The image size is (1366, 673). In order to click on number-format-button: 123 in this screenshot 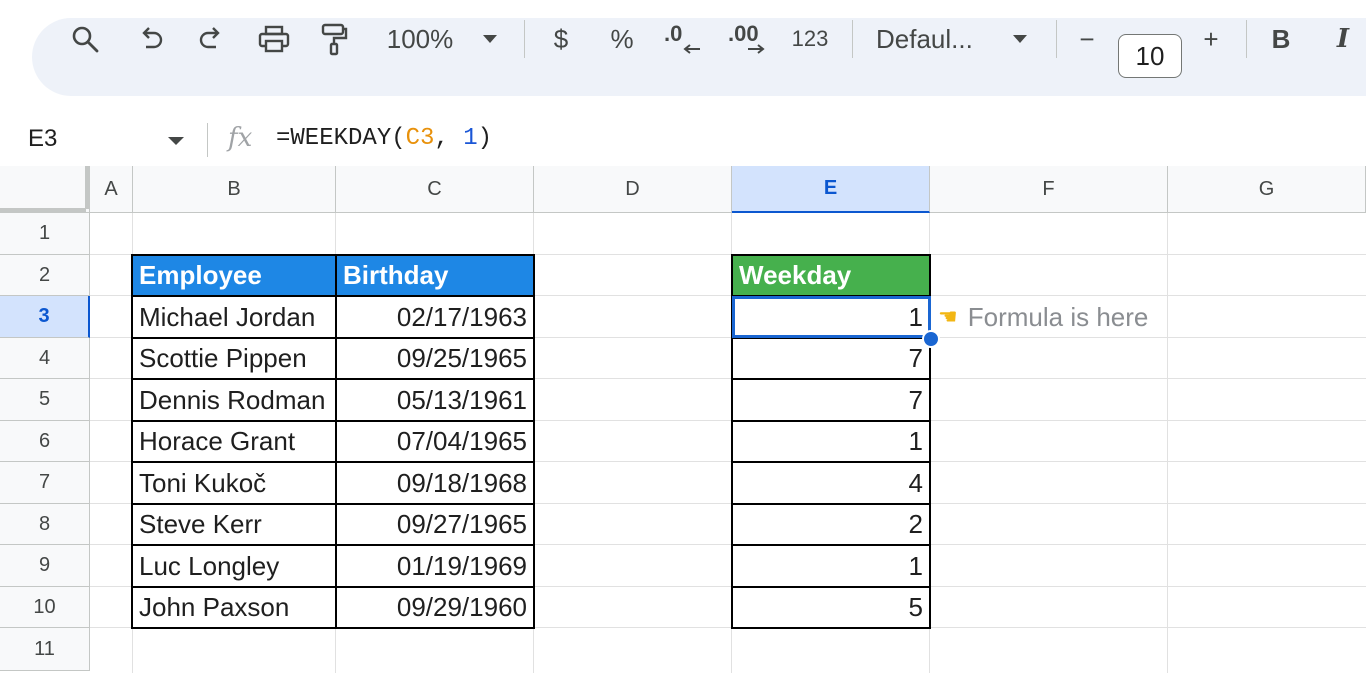, I will do `click(810, 39)`.